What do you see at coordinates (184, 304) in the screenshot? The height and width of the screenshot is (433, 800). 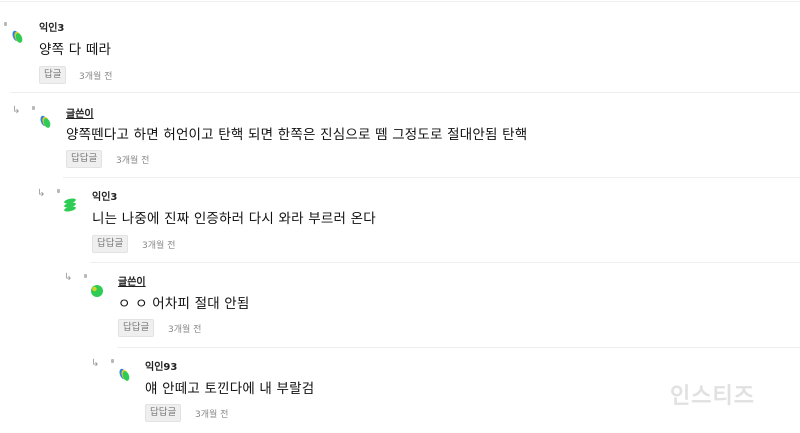 I see `comment-text: ㅇ ㅇ 어차피 절대 안됨` at bounding box center [184, 304].